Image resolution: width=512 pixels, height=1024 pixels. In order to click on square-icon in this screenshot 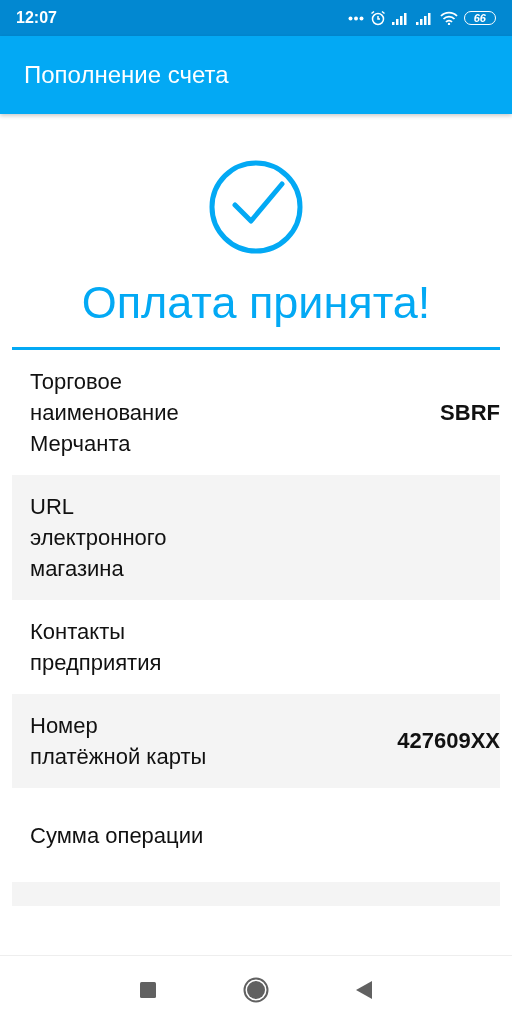, I will do `click(148, 990)`.